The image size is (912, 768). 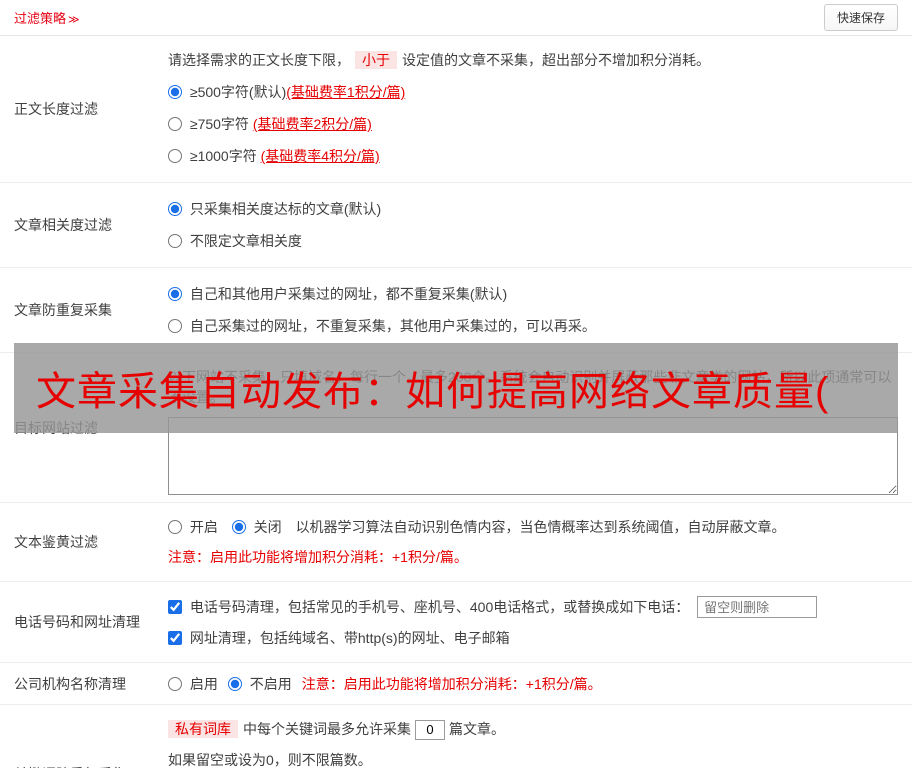 I want to click on quick-save-button: 快速保存, so click(x=860, y=17).